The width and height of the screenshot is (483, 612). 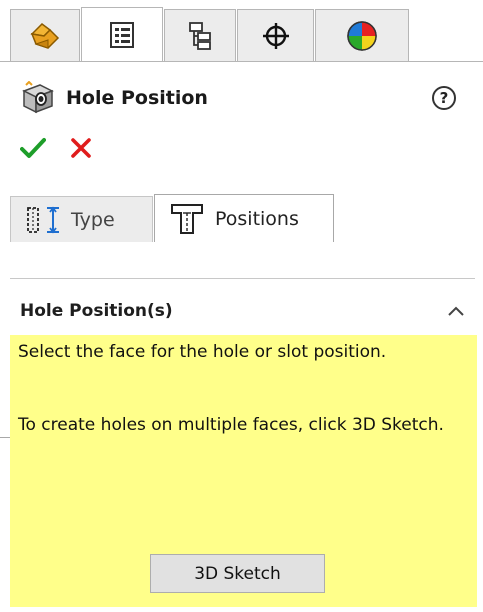 I want to click on tab-dimxpert-manager, so click(x=275, y=35).